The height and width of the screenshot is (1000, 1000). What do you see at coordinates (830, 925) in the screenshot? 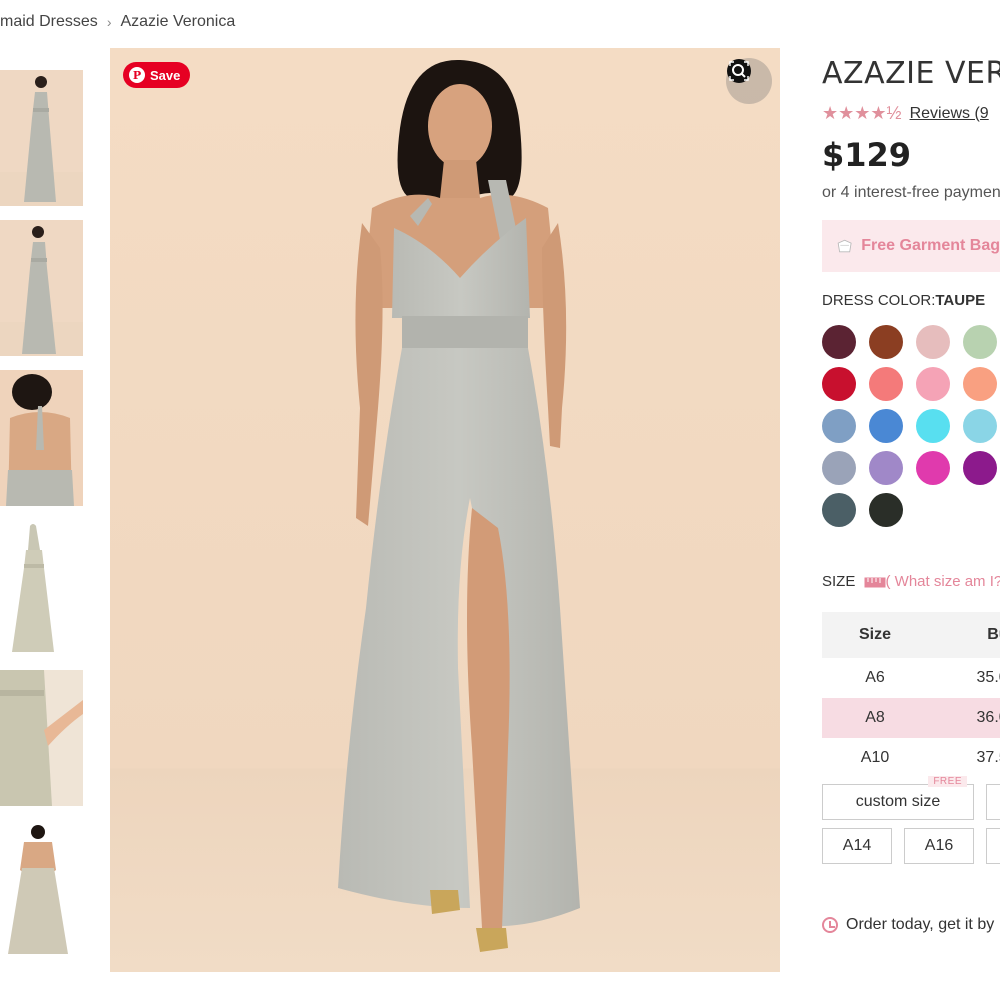
I see `clock-icon` at bounding box center [830, 925].